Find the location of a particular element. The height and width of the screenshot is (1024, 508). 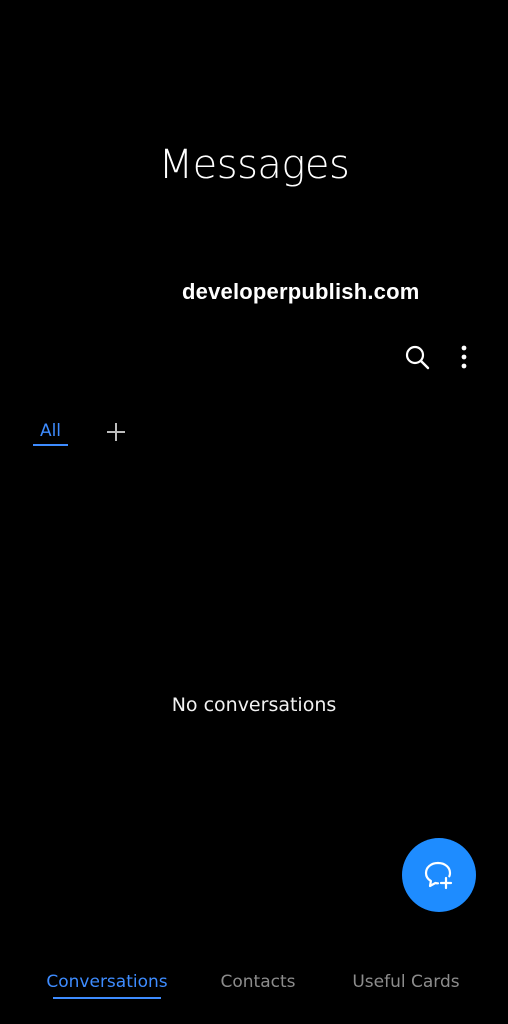

search-button is located at coordinates (417, 357).